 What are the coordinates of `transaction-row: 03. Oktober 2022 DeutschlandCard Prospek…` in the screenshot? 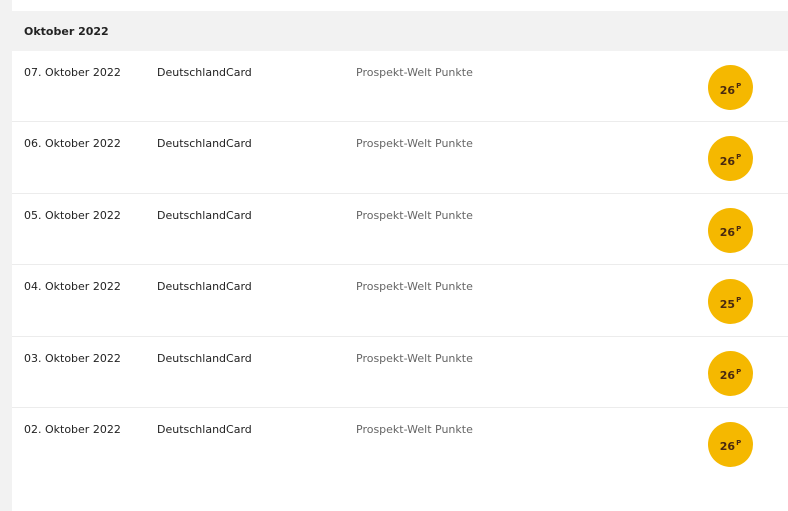 It's located at (400, 372).